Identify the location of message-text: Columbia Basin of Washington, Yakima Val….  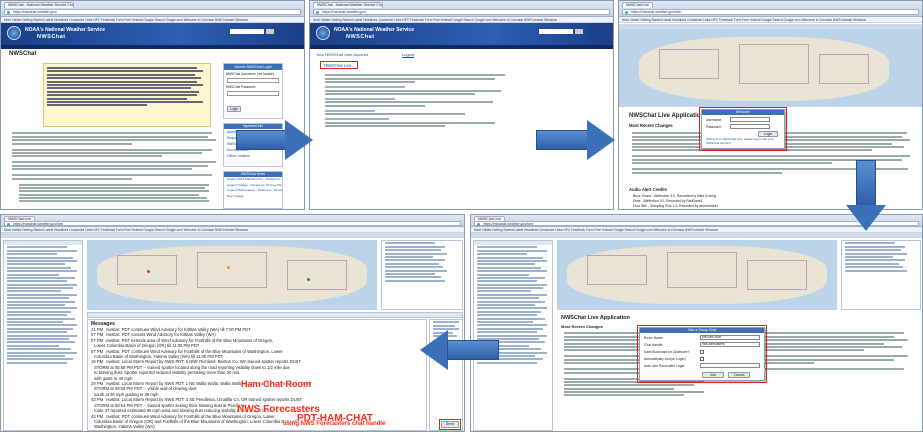
(159, 357).